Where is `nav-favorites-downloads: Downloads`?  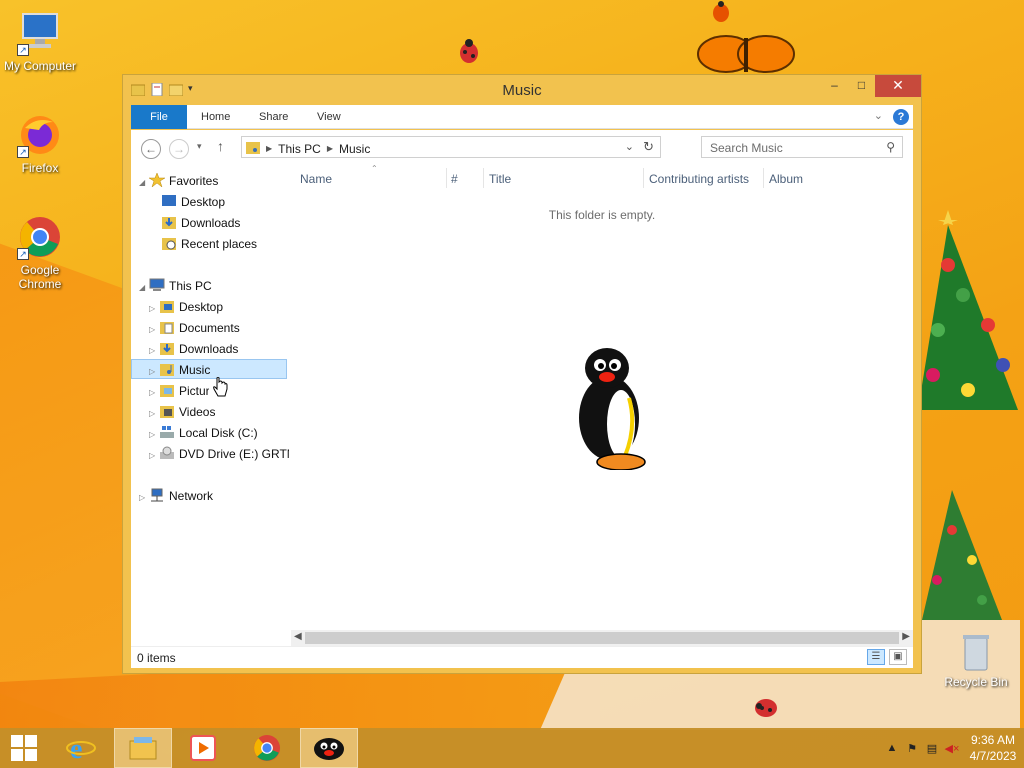
nav-favorites-downloads: Downloads is located at coordinates (200, 223).